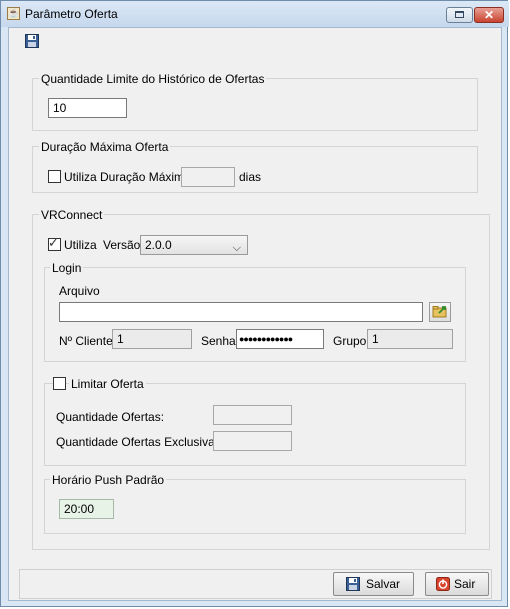 Image resolution: width=510 pixels, height=609 pixels. I want to click on title-bar: ☕ Parâmetro Oferta ✕, so click(255, 14).